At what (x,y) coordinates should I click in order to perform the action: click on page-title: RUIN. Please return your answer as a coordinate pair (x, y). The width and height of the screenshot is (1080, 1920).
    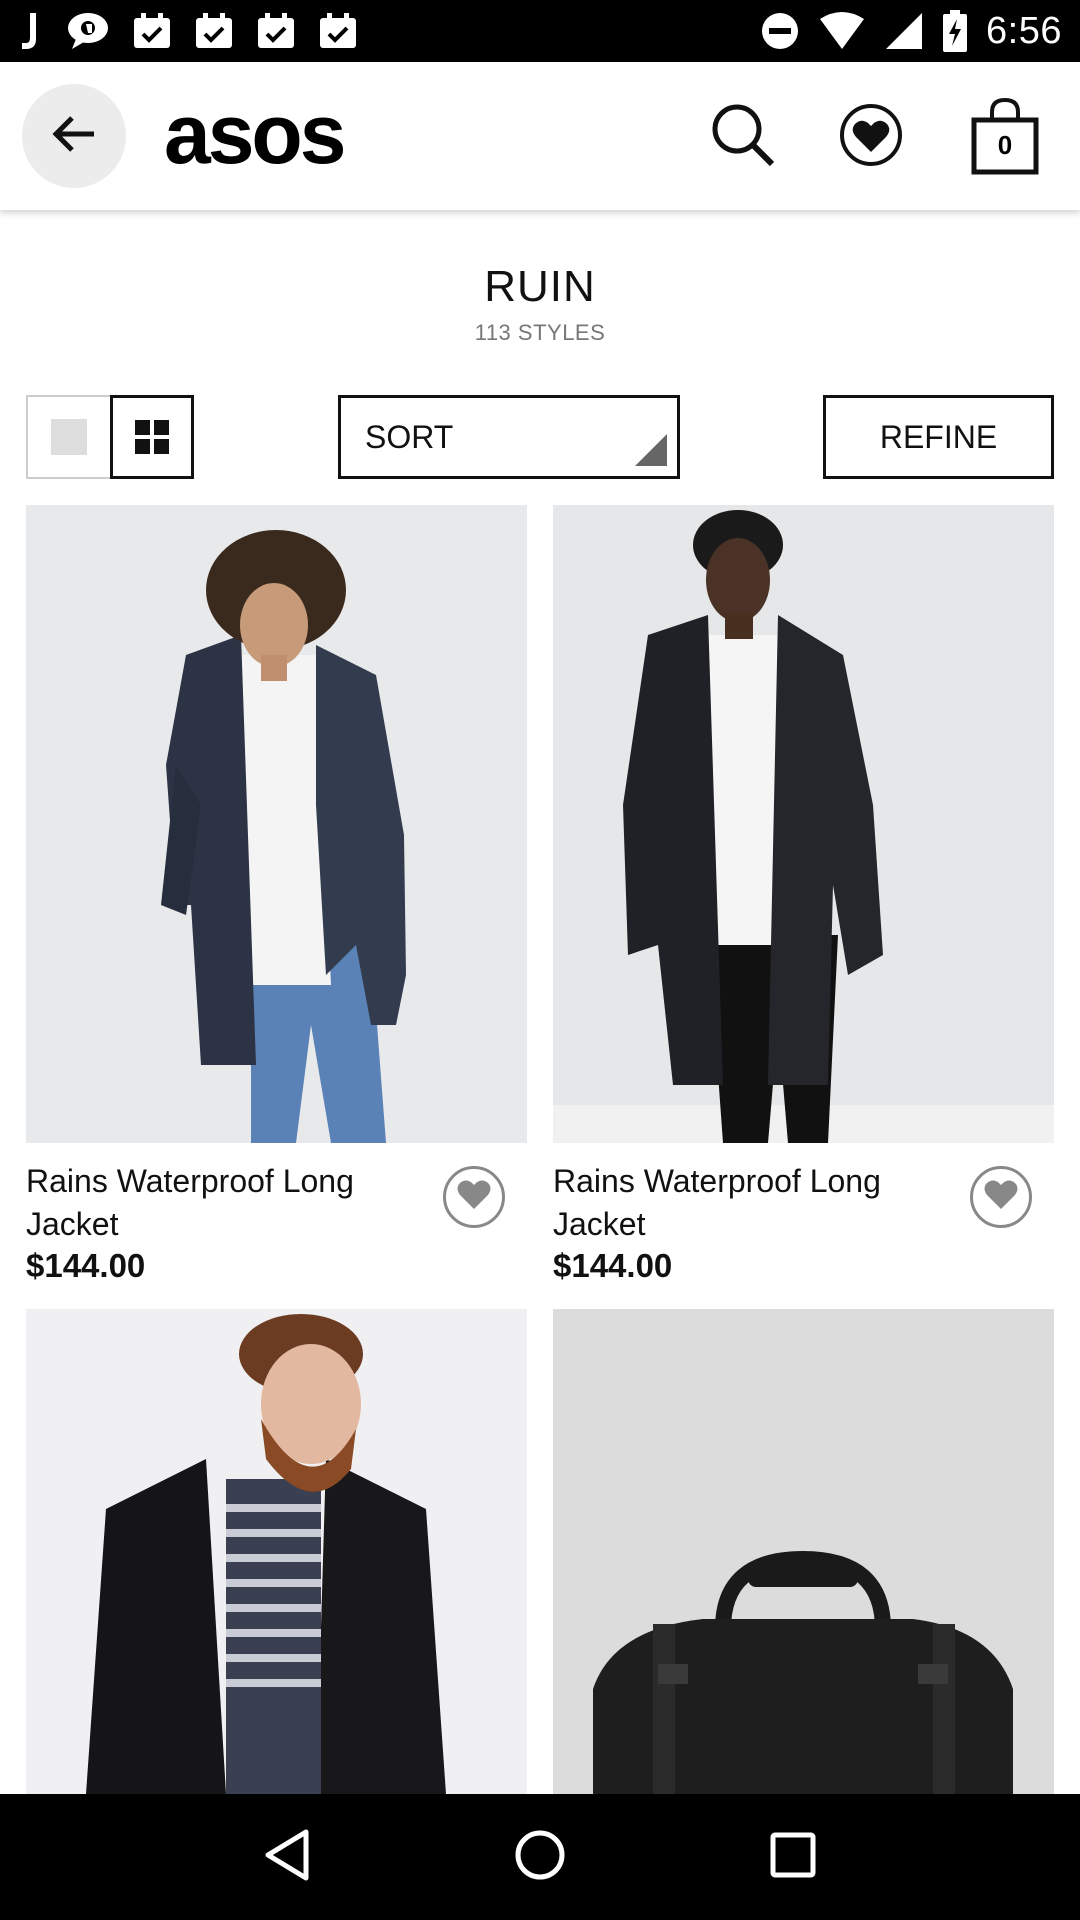
    Looking at the image, I should click on (540, 286).